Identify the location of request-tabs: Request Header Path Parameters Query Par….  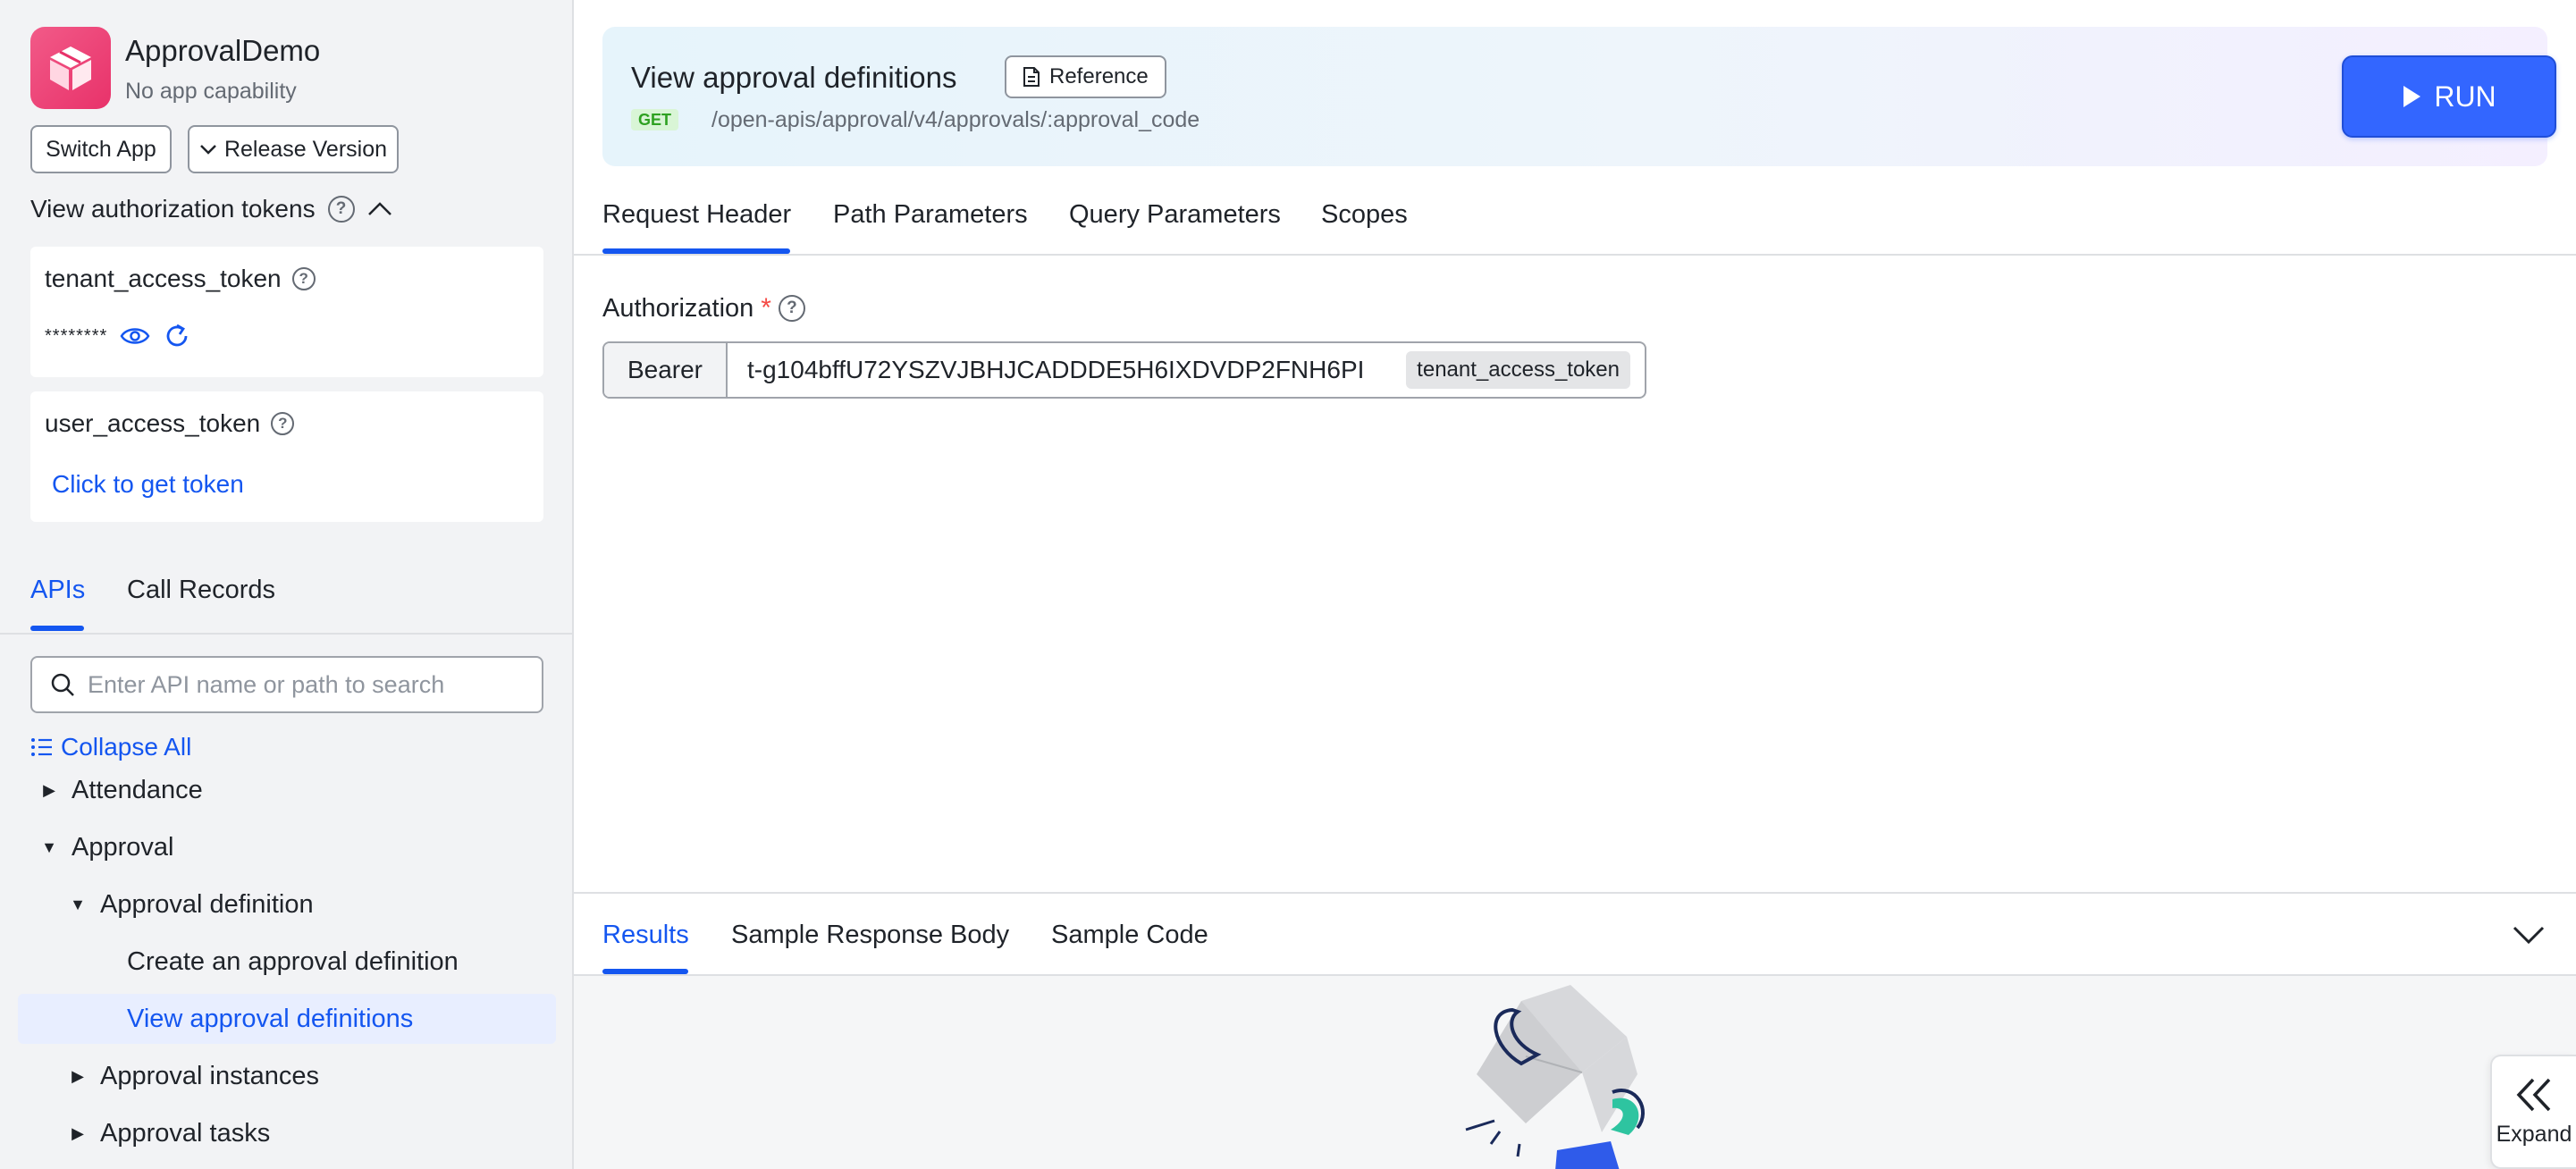
(1575, 217).